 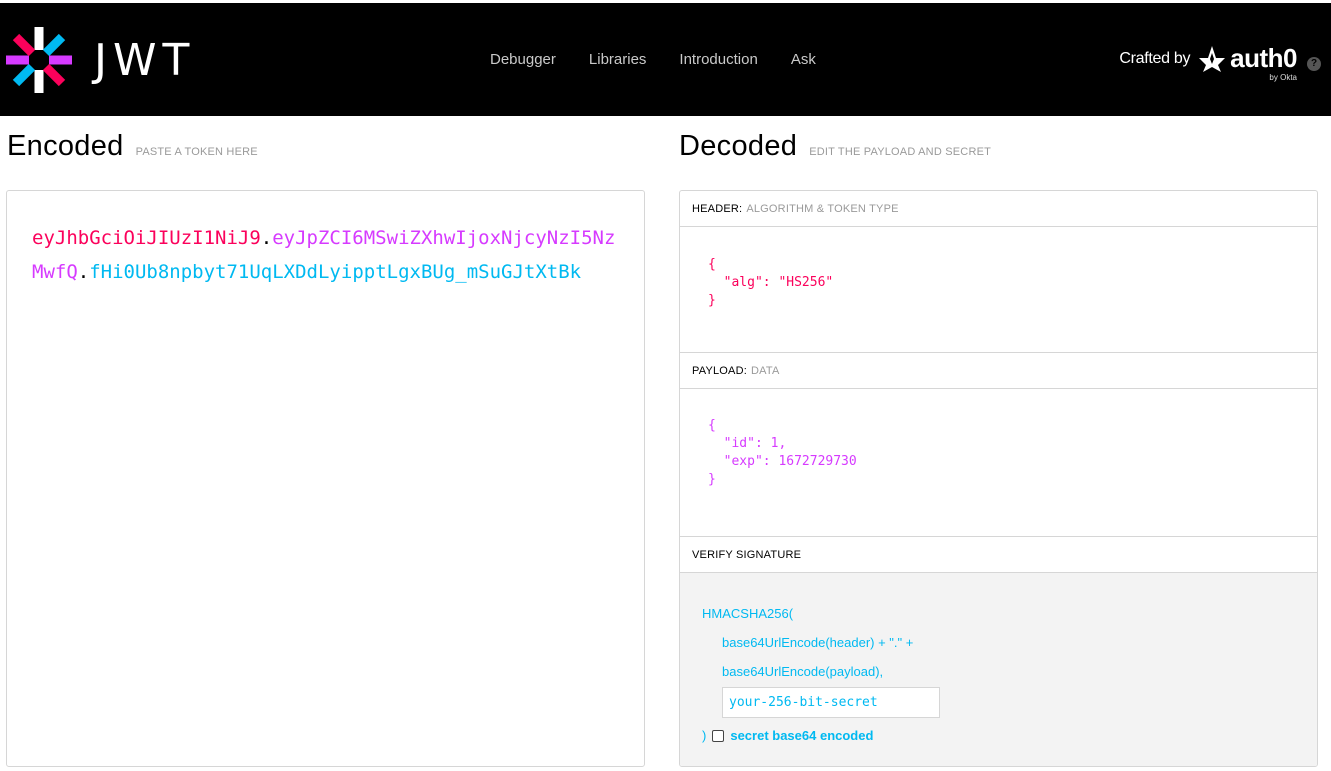 What do you see at coordinates (719, 370) in the screenshot?
I see `payload-label: PAYLOAD:` at bounding box center [719, 370].